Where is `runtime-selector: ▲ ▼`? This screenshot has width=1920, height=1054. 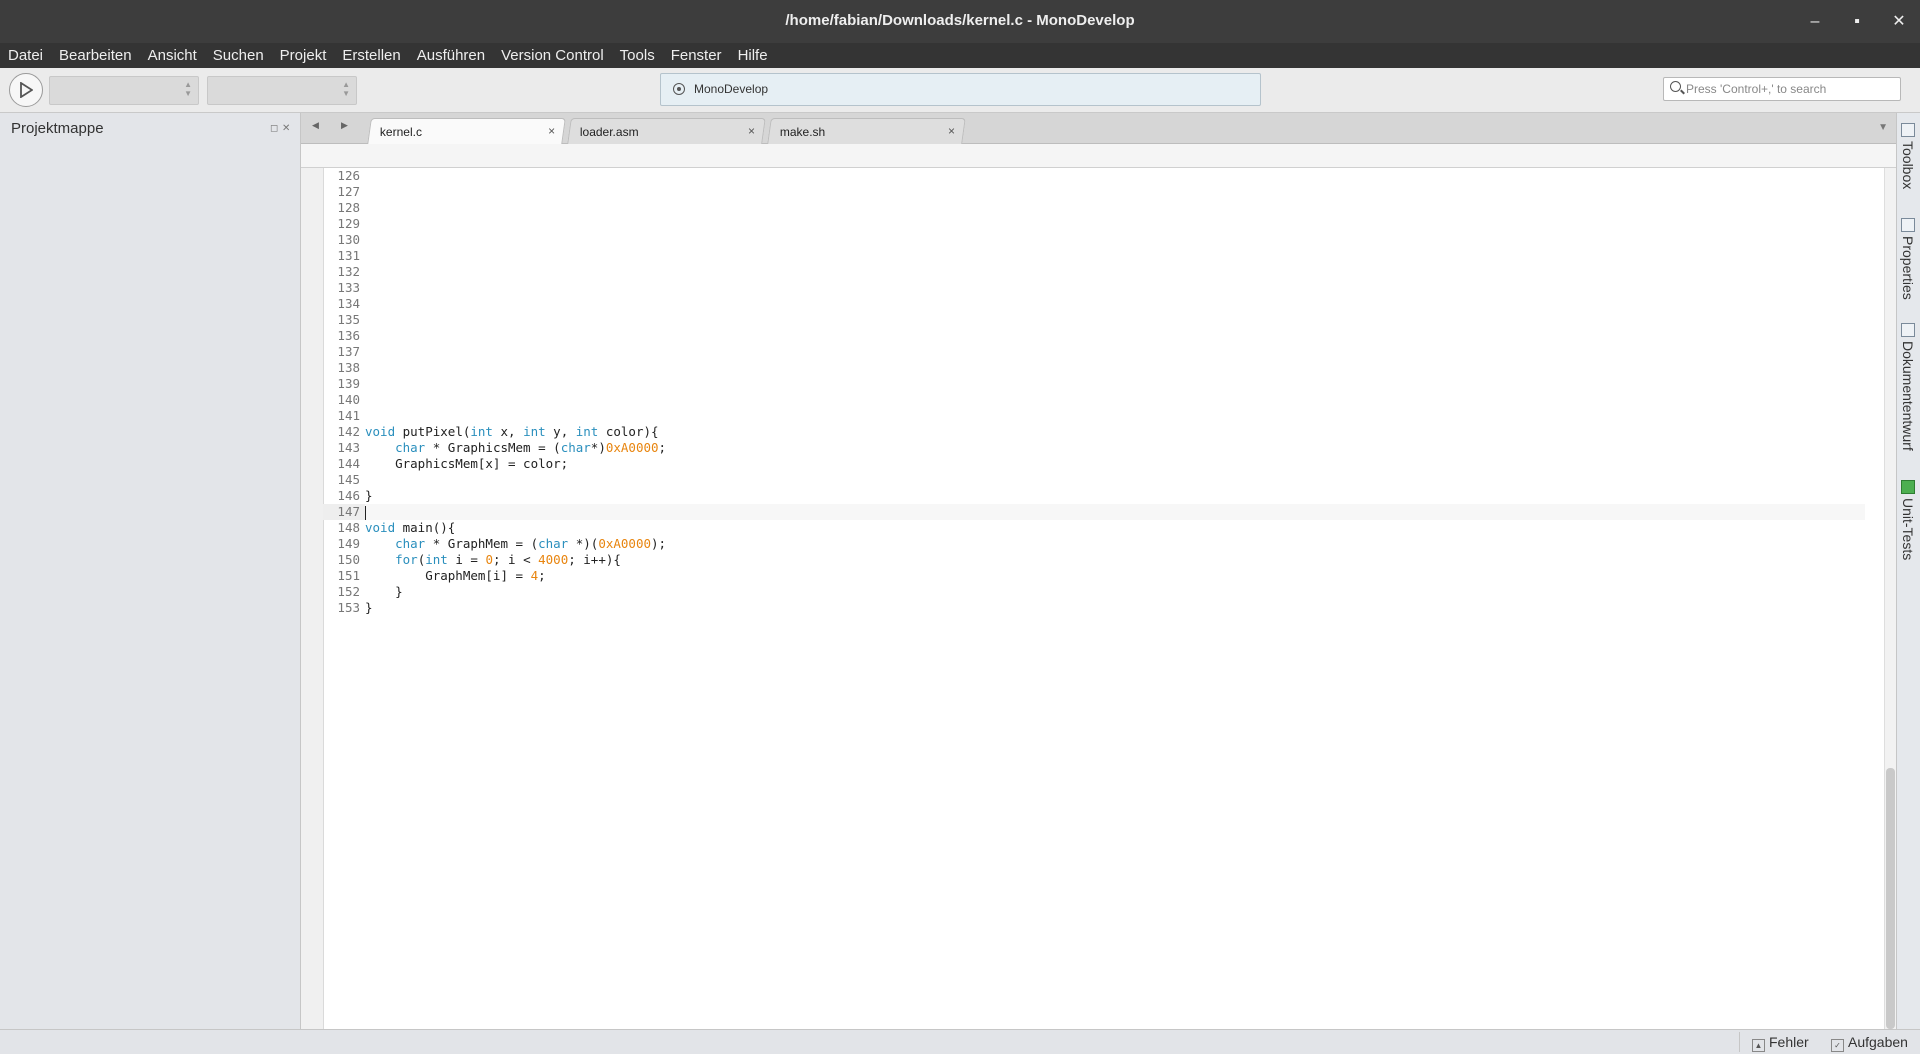 runtime-selector: ▲ ▼ is located at coordinates (282, 90).